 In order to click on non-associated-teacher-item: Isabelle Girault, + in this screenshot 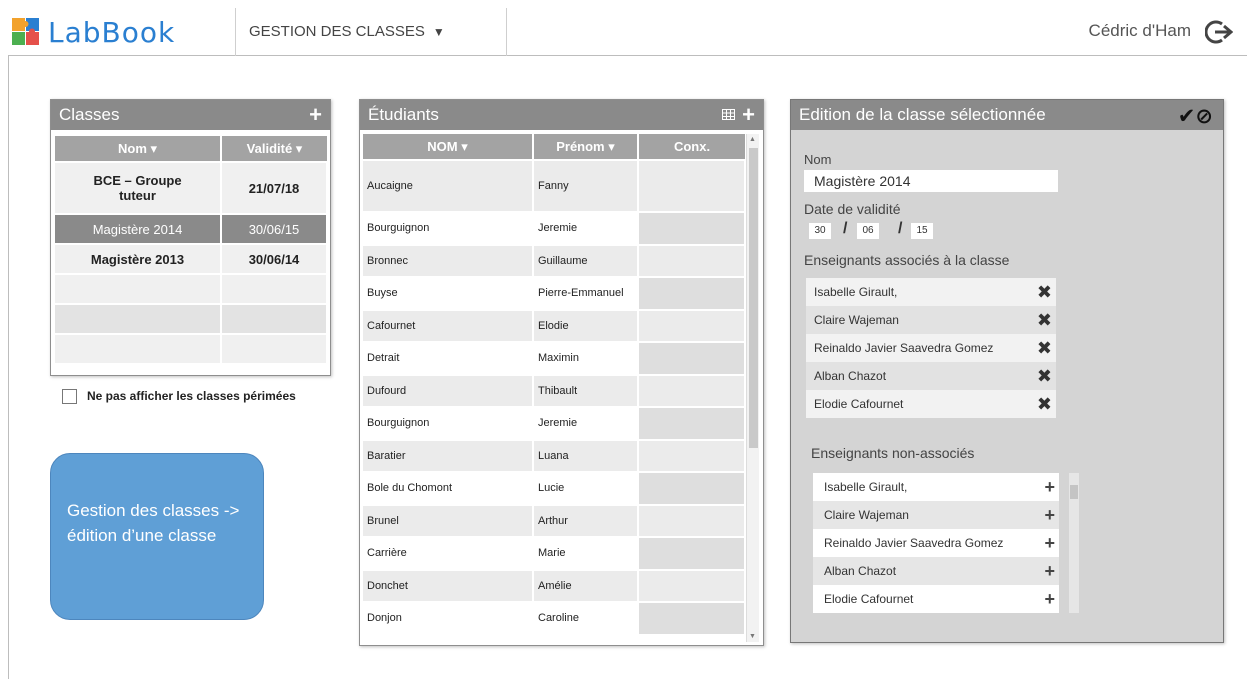, I will do `click(936, 487)`.